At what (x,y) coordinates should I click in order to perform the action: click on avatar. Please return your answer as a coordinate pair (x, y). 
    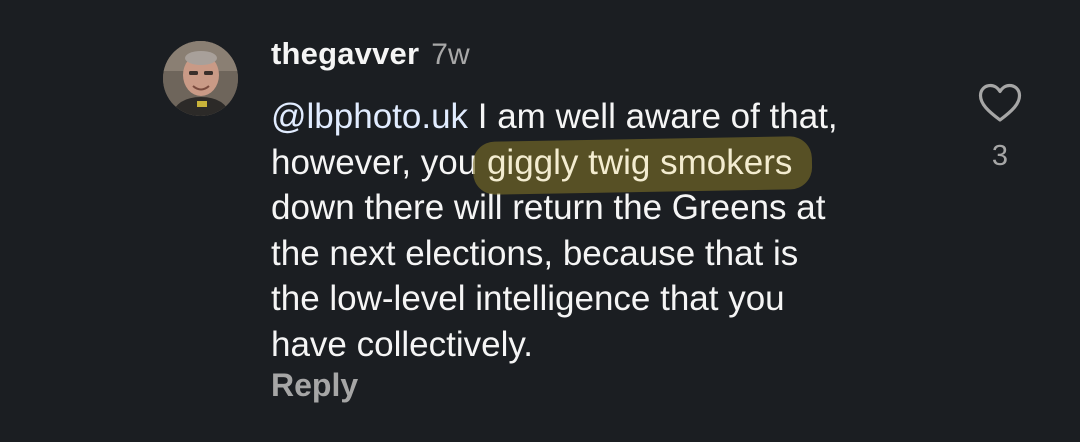
    Looking at the image, I should click on (200, 78).